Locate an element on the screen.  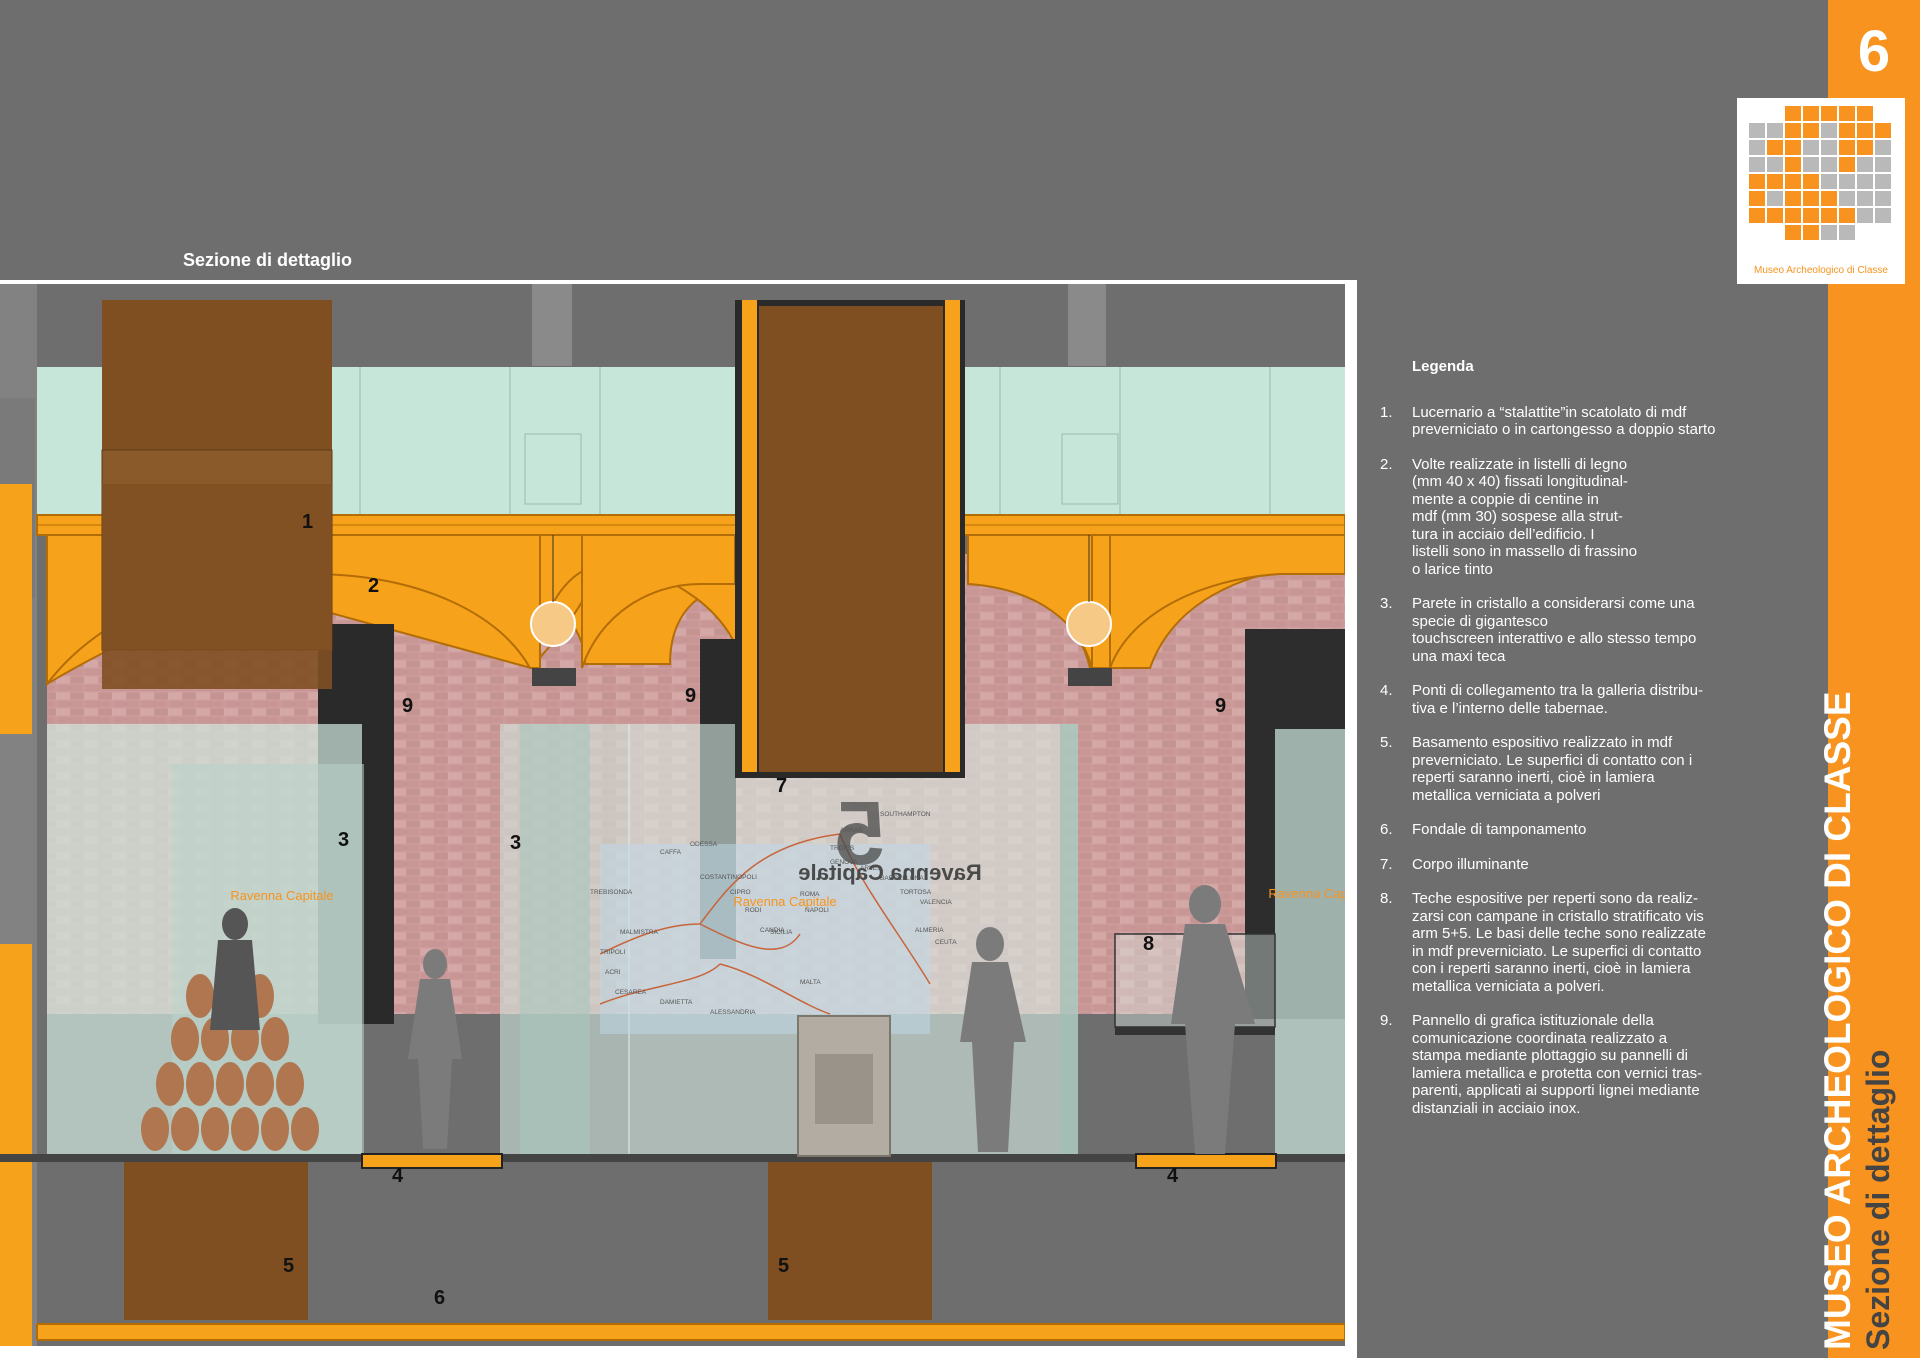
callout-9b: 9 is located at coordinates (690, 696).